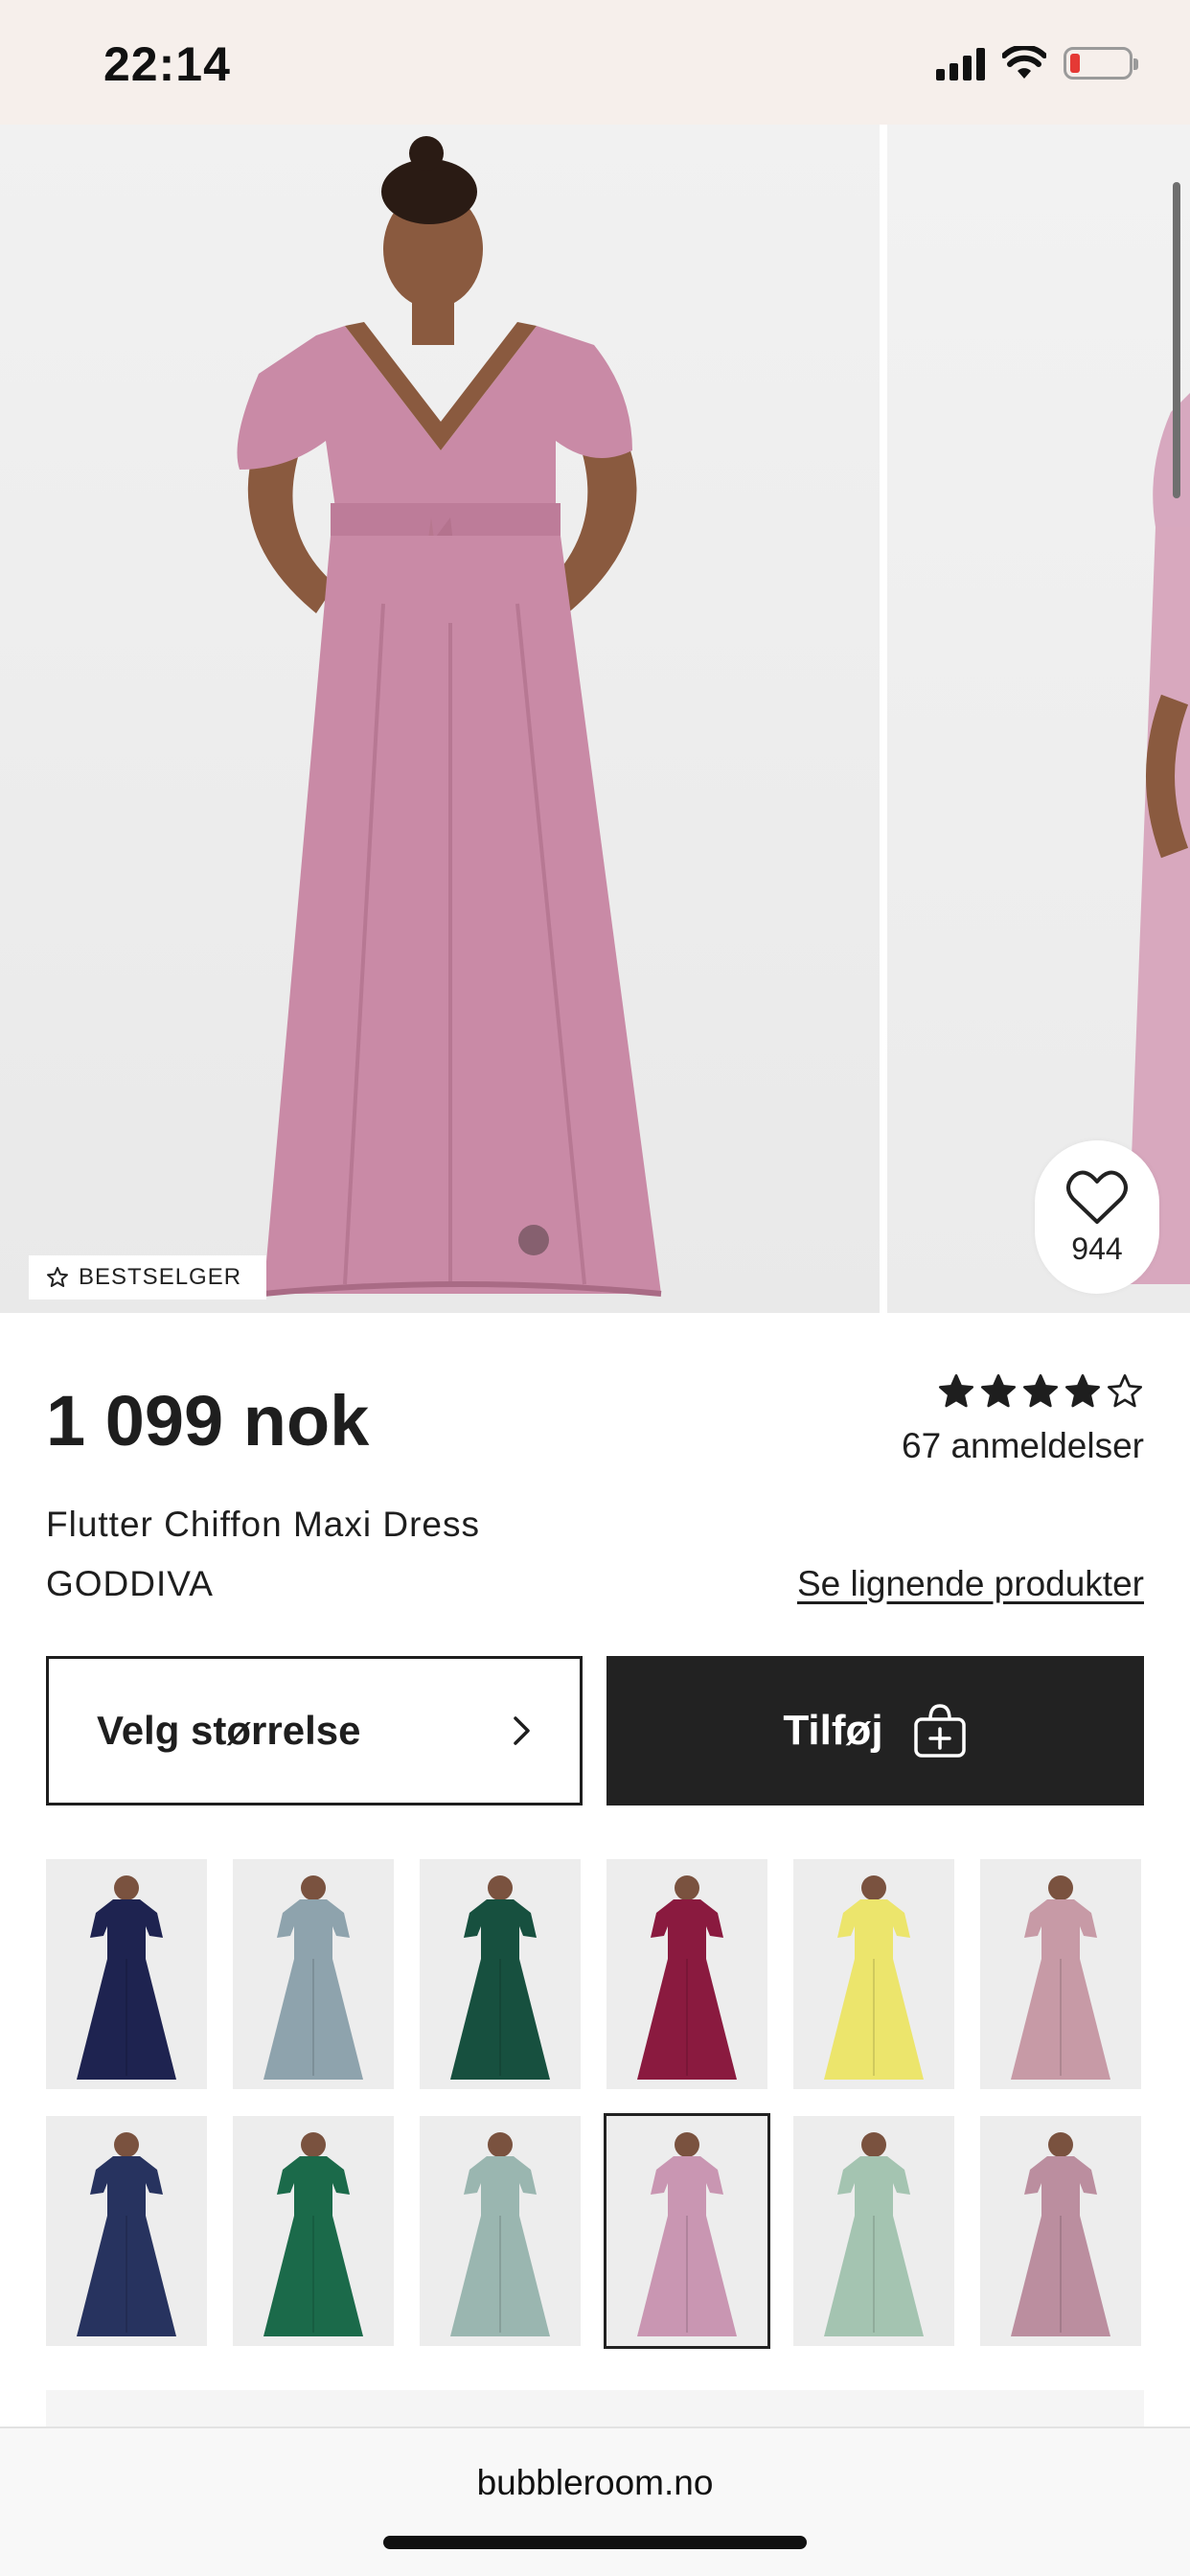 Image resolution: width=1190 pixels, height=2576 pixels. Describe the element at coordinates (1023, 1446) in the screenshot. I see `reviews-link: 67 anmeldelser` at that location.